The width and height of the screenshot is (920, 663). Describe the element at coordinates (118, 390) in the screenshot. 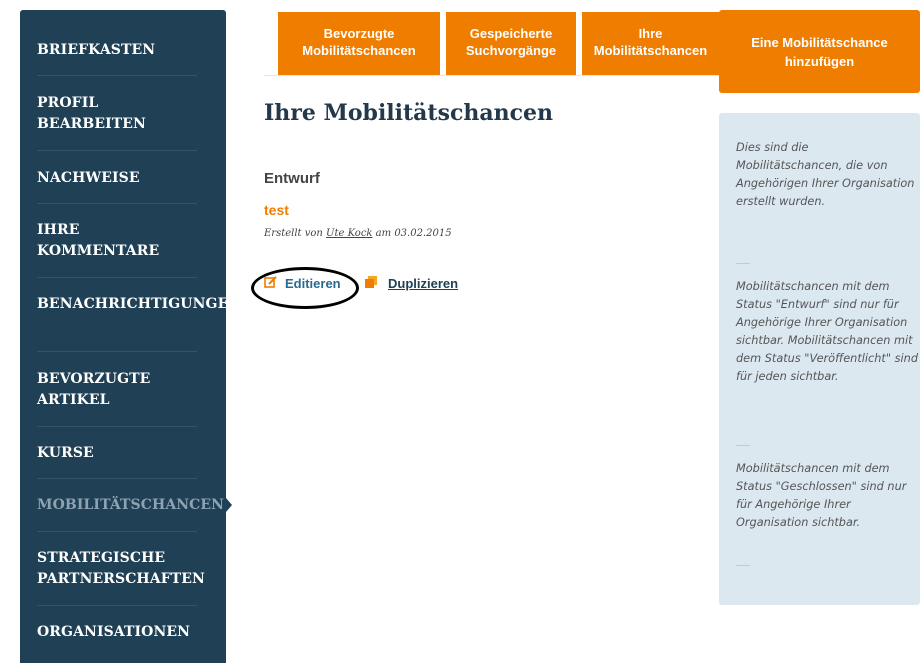

I see `sidebar-item-bevorzugte-artikel: BEVORZUGTE ARTIKEL` at that location.